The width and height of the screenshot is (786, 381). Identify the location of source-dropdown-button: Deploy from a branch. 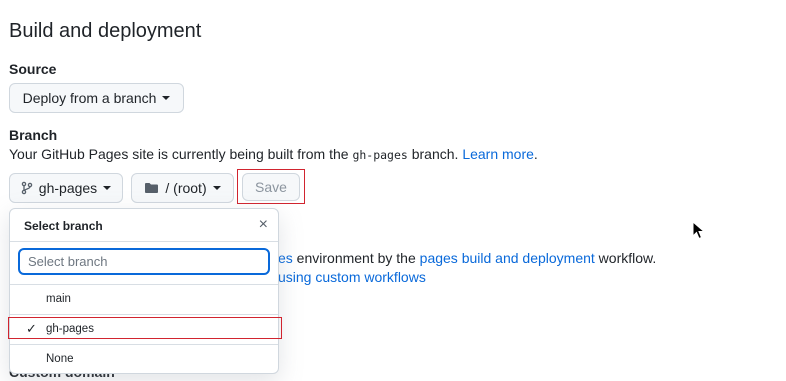
(96, 98).